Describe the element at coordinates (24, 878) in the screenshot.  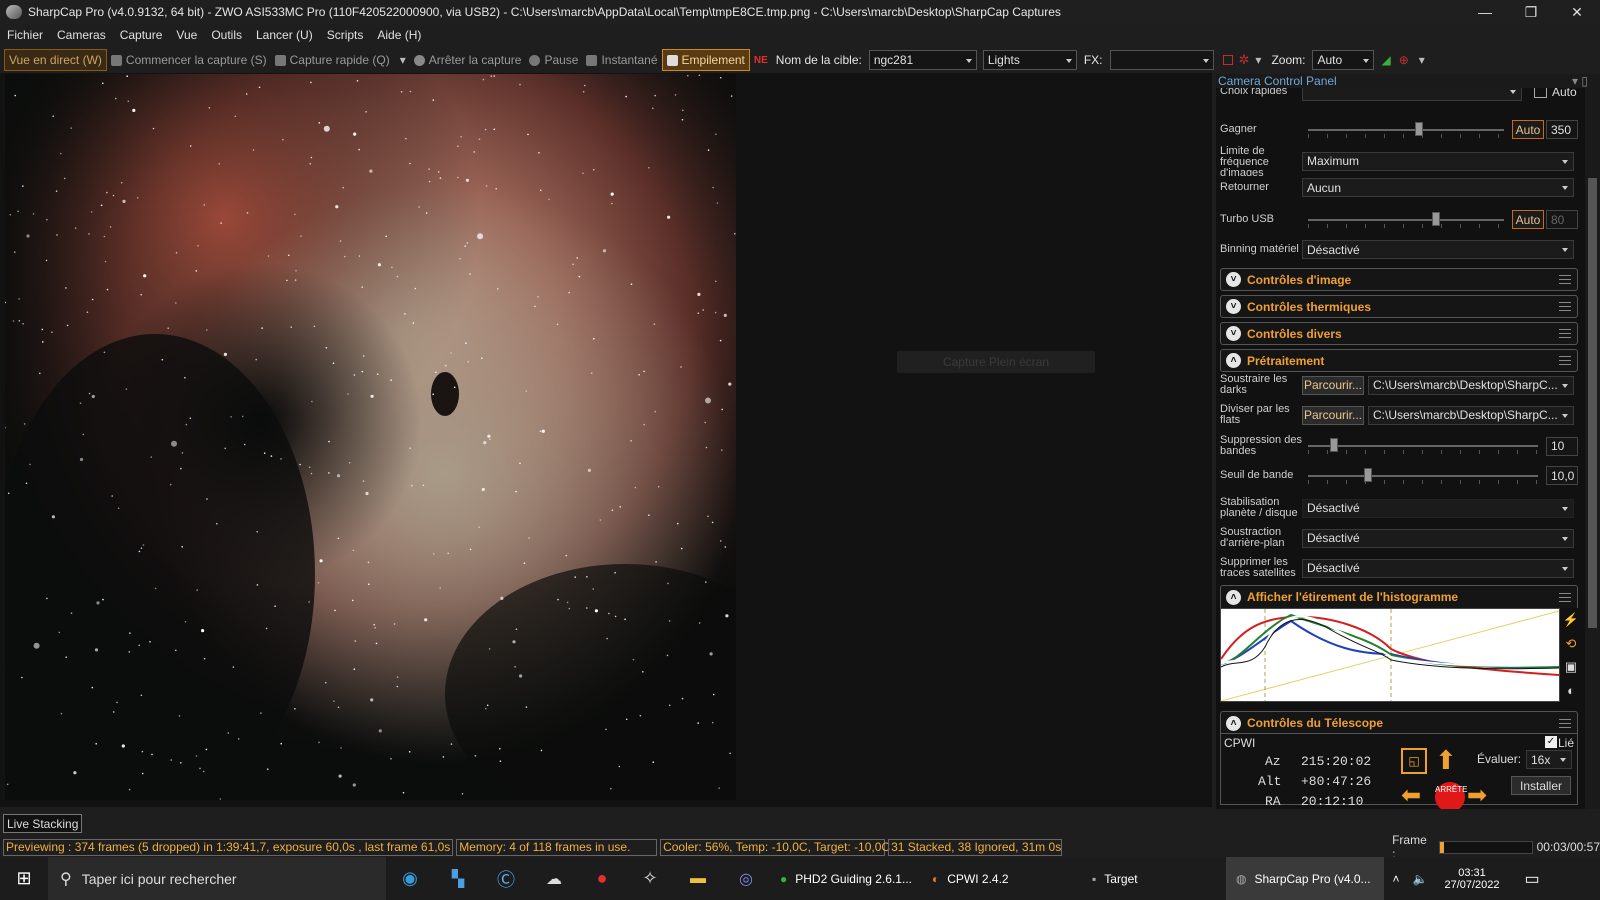
I see `start-button: ⊞` at that location.